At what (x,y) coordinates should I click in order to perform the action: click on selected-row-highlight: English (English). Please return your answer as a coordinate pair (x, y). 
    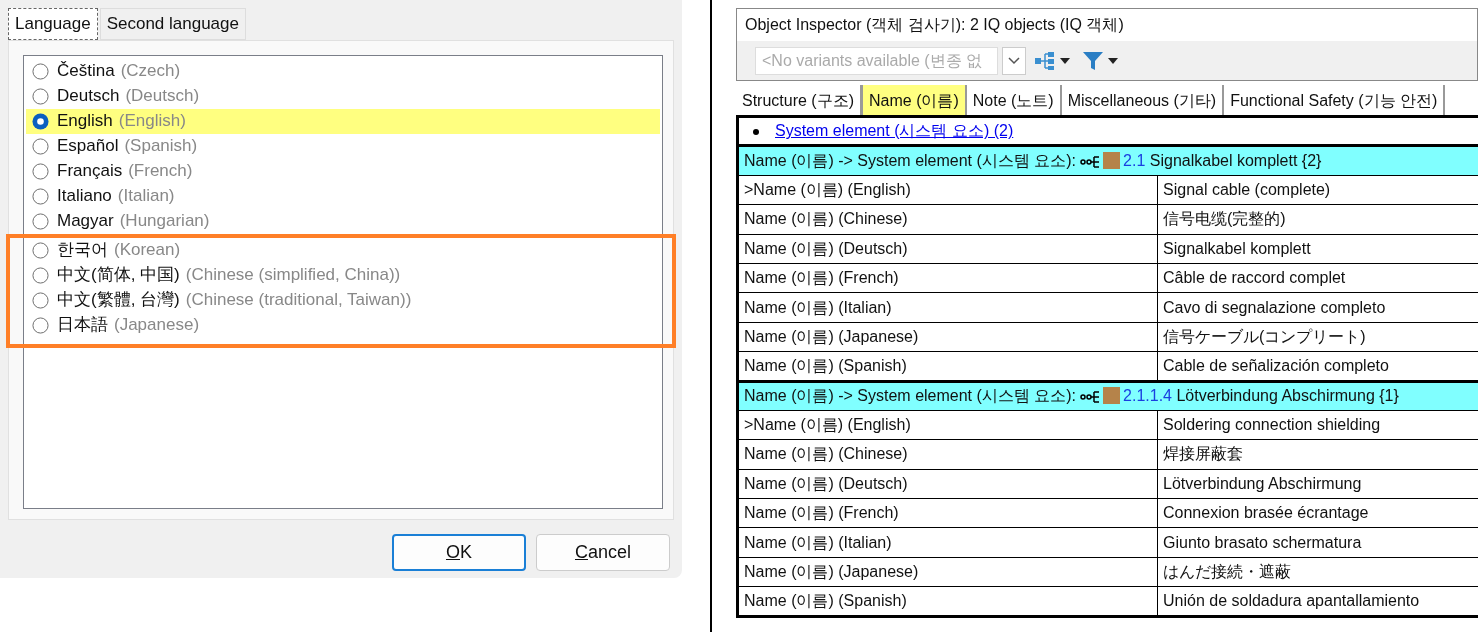
    Looking at the image, I should click on (343, 121).